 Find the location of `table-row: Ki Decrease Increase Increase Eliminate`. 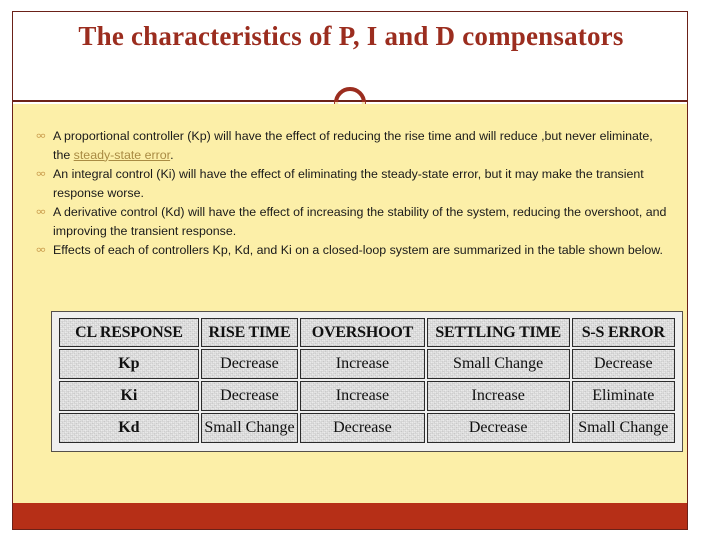

table-row: Ki Decrease Increase Increase Eliminate is located at coordinates (367, 396).